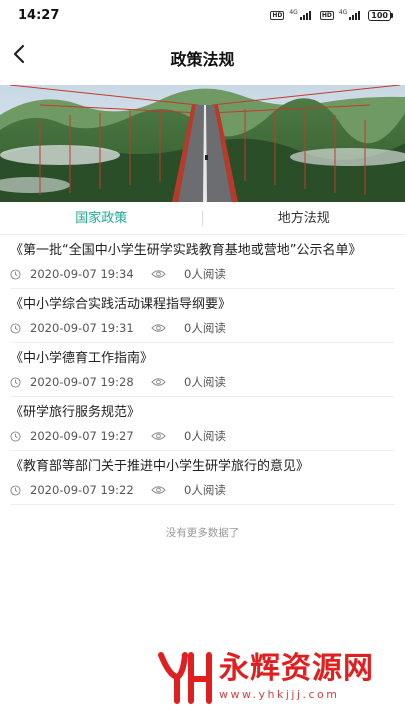 The image size is (405, 720). Describe the element at coordinates (202, 533) in the screenshot. I see `no-more-data: 没有更多数据了` at that location.